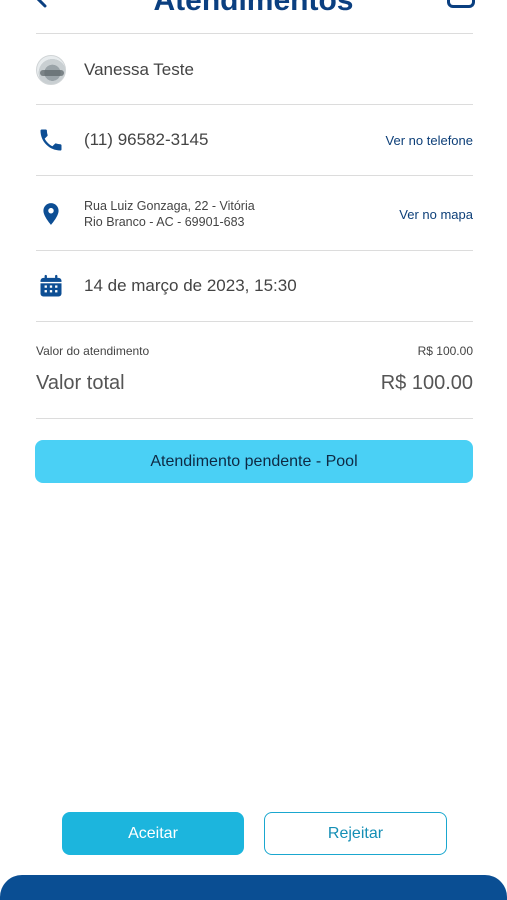 This screenshot has width=507, height=900. What do you see at coordinates (254, 140) in the screenshot?
I see `phone-row: (11) 96582-3145 Ver no telefone` at bounding box center [254, 140].